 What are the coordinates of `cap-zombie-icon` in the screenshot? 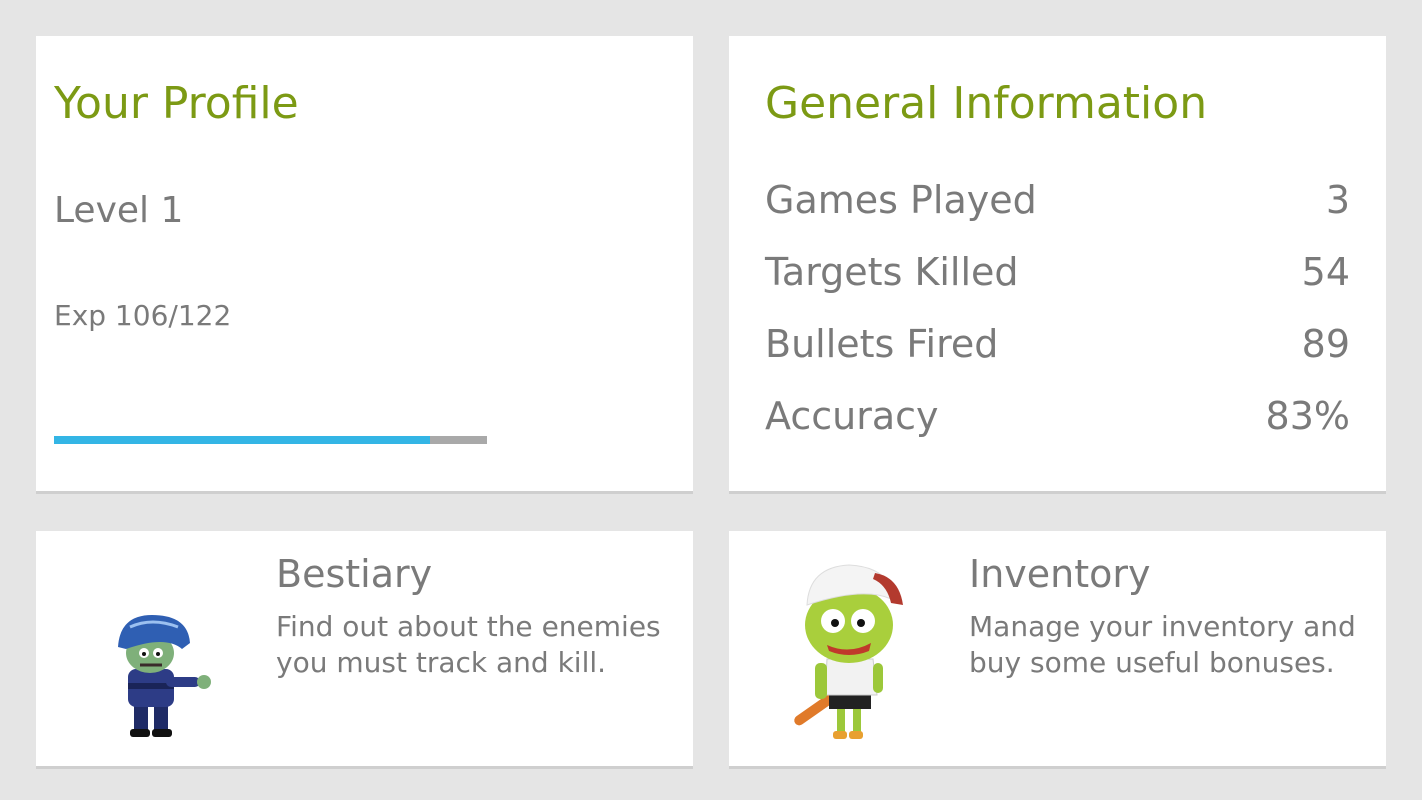 It's located at (848, 651).